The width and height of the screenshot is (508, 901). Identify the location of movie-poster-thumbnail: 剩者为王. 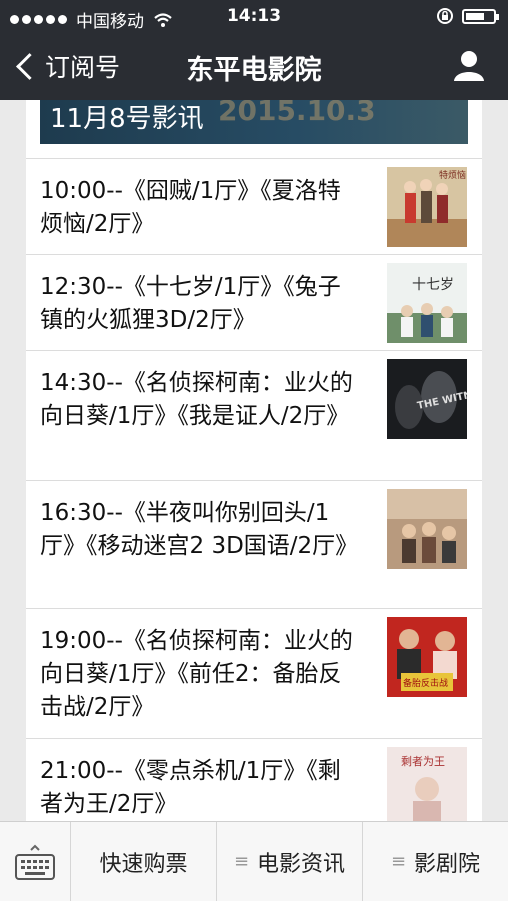
(427, 784).